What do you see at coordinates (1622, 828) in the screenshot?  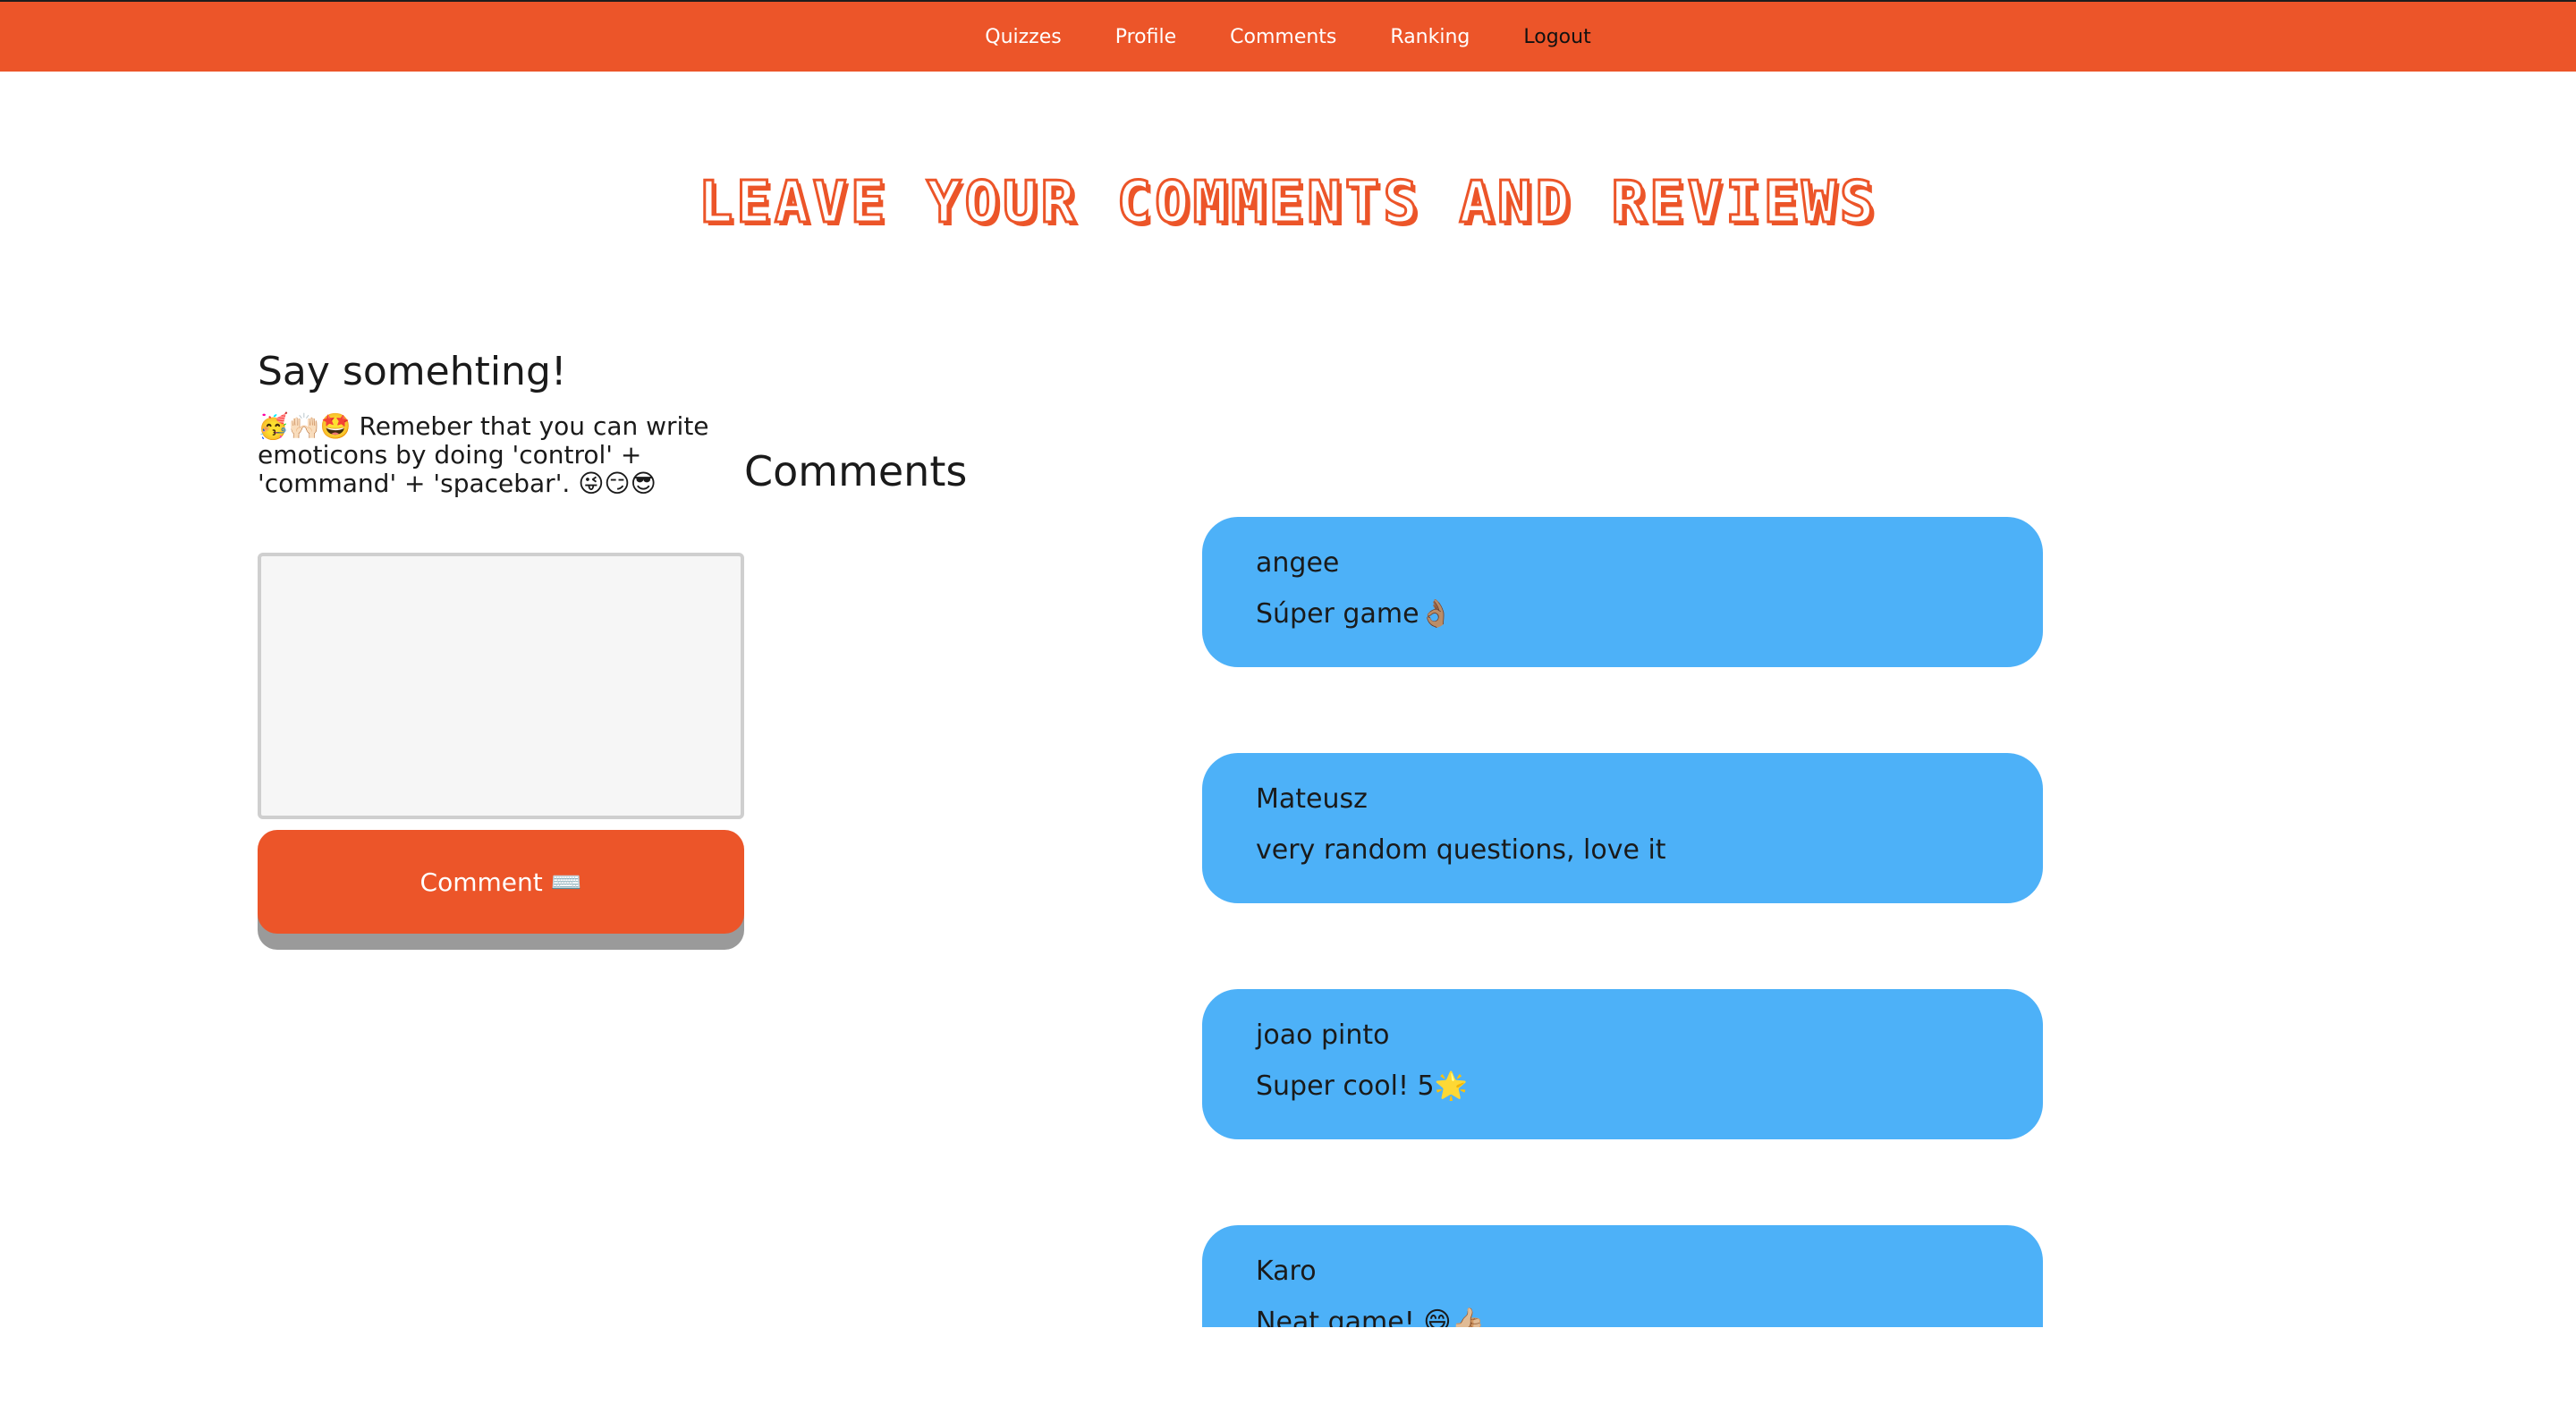 I see `comment-card: Mateusz very random questions, love it` at bounding box center [1622, 828].